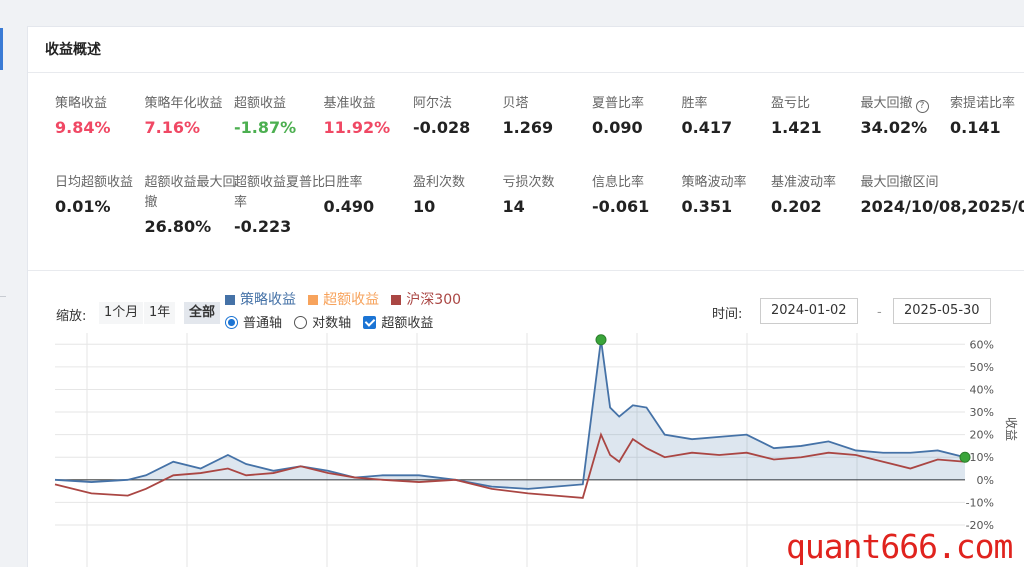 The height and width of the screenshot is (567, 1024). Describe the element at coordinates (528, 127) in the screenshot. I see `metric-value: 1.269` at that location.